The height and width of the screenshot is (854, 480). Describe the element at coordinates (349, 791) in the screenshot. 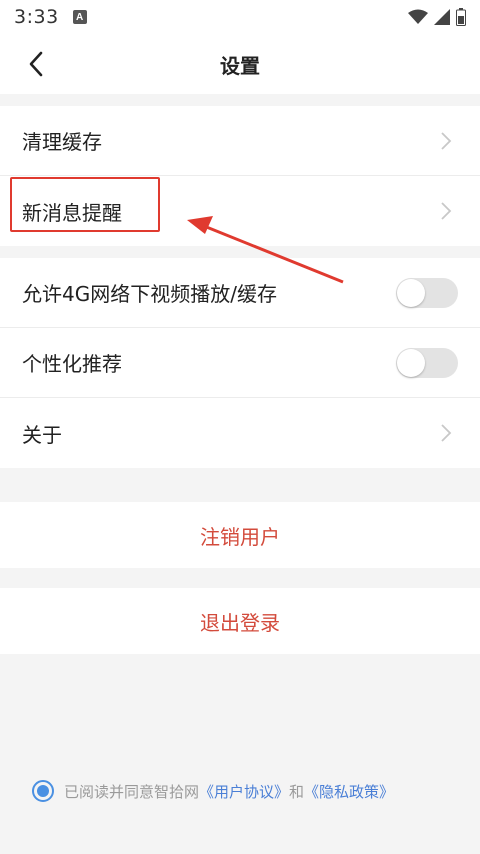

I see `privacy-policy-link: 《隐私政策》` at that location.